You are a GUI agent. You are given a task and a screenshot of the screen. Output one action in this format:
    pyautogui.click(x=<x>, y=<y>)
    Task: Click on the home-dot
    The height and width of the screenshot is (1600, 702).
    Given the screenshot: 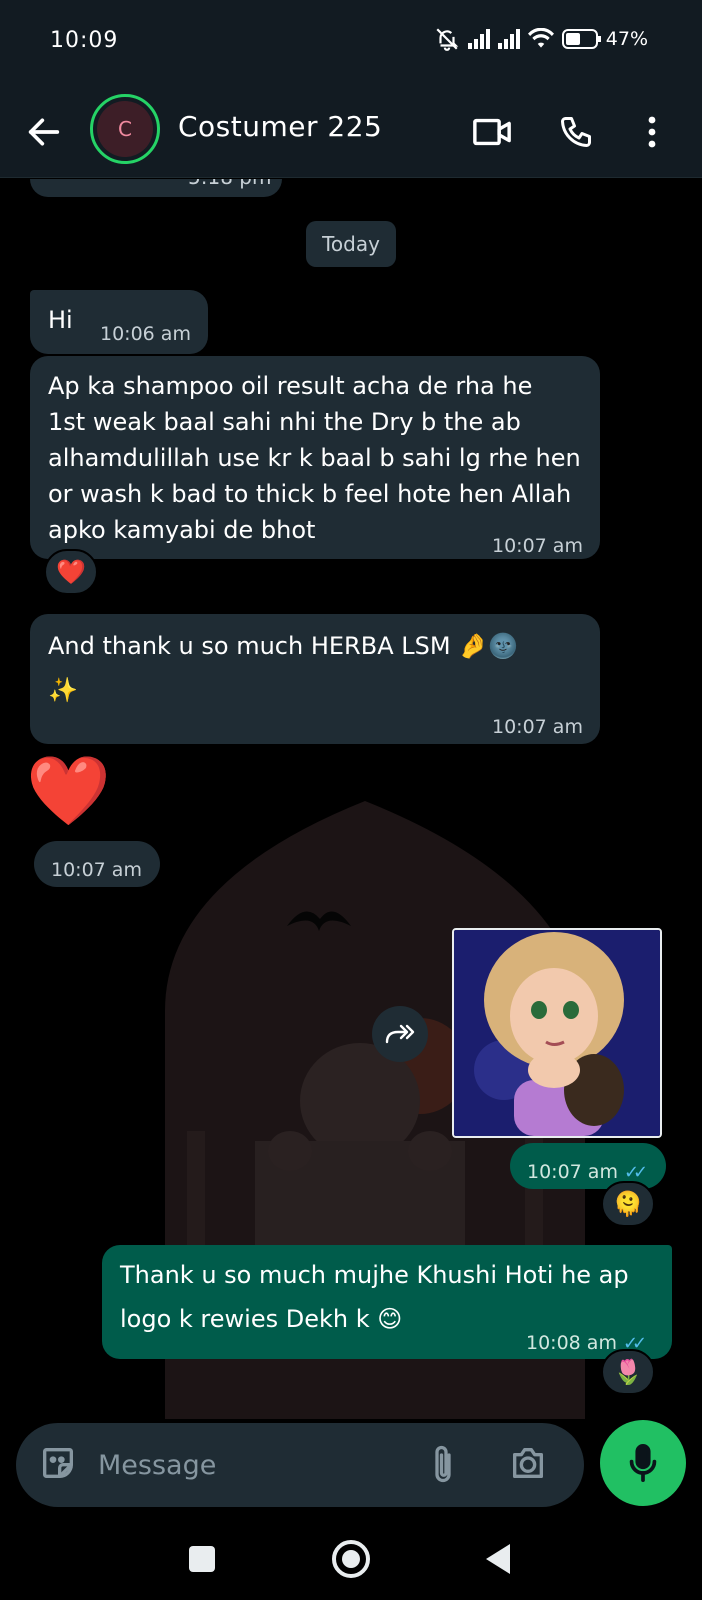 What is the action you would take?
    pyautogui.click(x=351, y=1559)
    